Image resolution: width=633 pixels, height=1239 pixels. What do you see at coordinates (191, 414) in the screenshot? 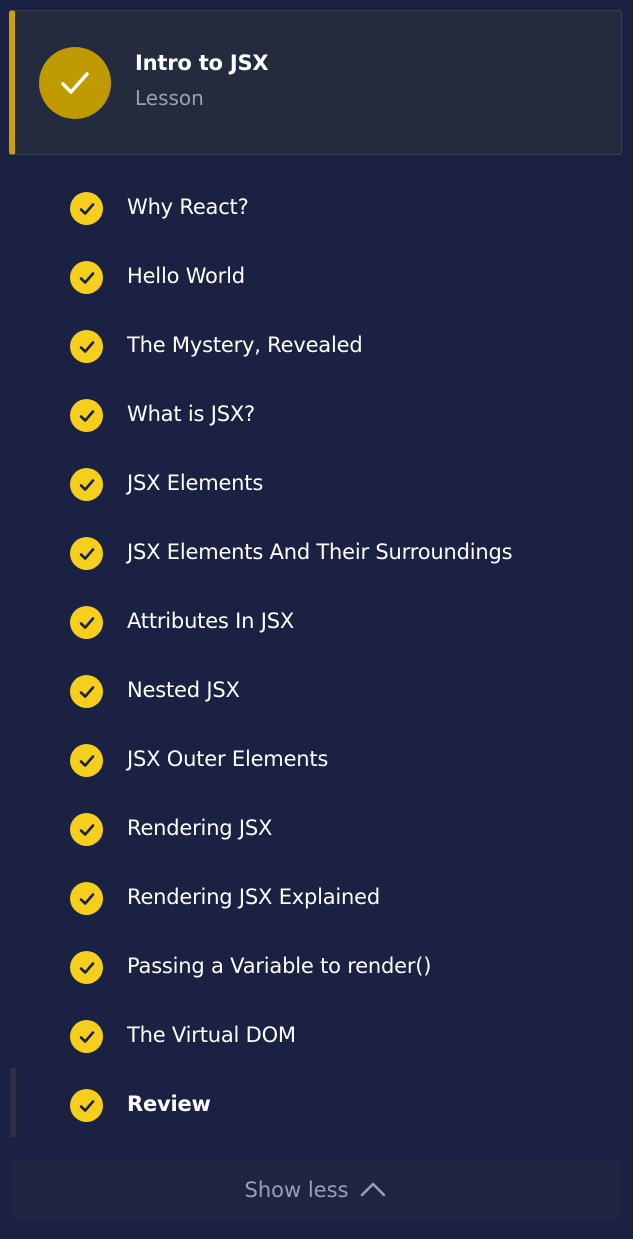
I see `exercise-label: What is JSX?` at bounding box center [191, 414].